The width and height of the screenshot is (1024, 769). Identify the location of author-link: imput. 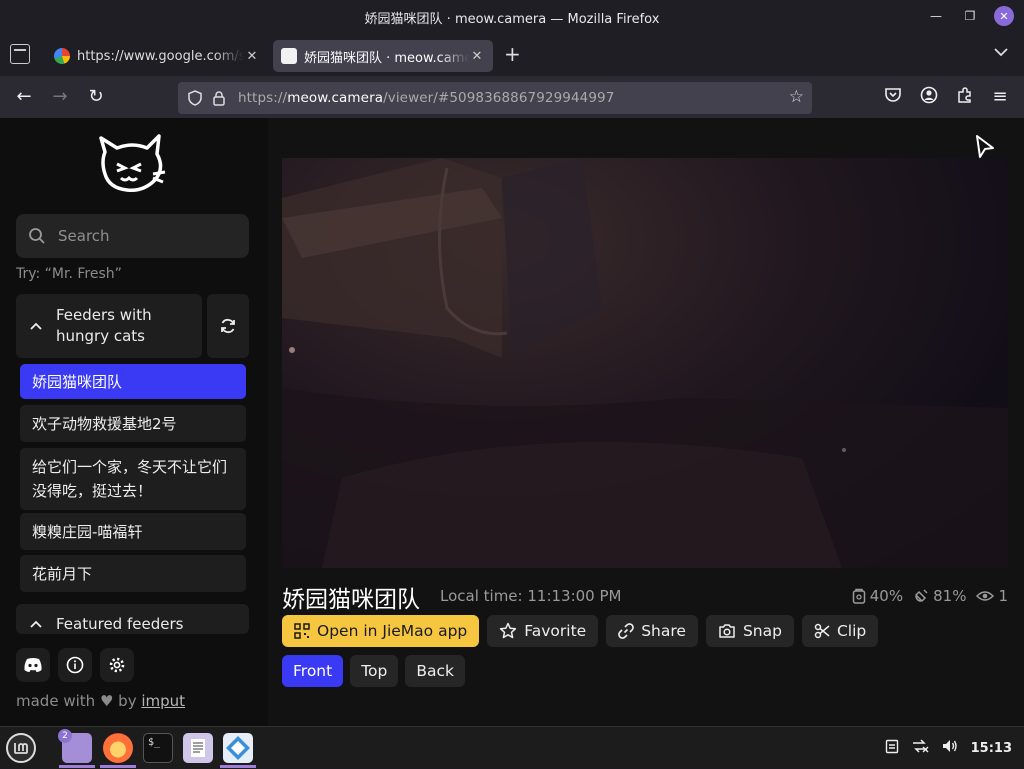
(163, 701).